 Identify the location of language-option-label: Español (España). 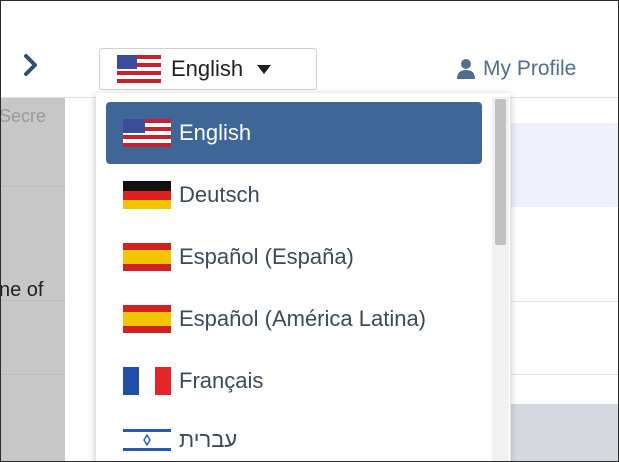
(266, 256).